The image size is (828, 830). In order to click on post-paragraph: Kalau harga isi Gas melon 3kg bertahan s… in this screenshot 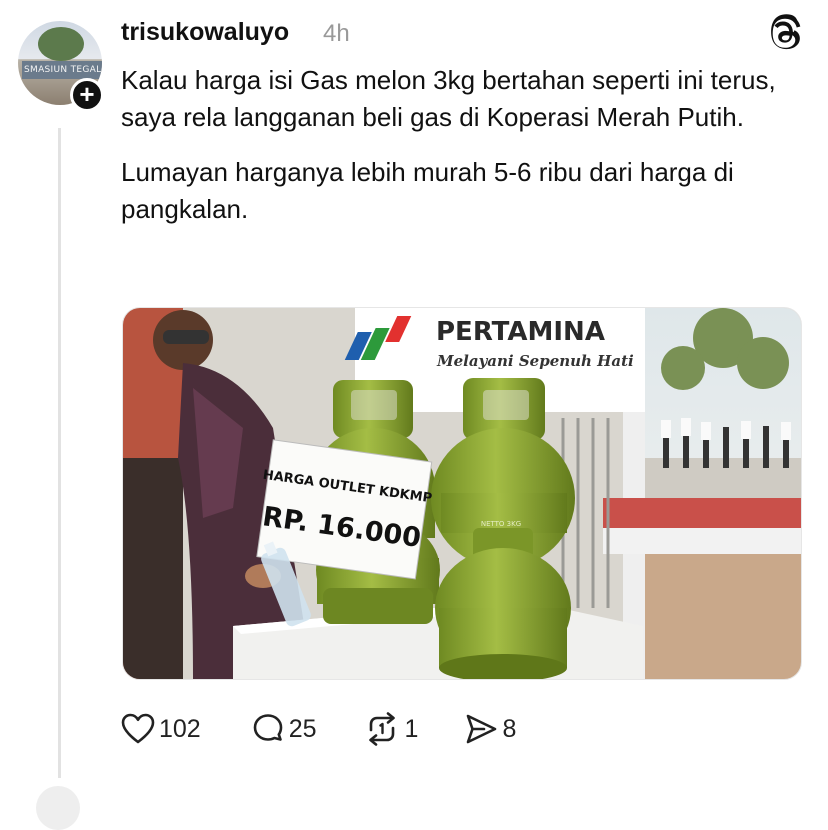, I will do `click(448, 98)`.